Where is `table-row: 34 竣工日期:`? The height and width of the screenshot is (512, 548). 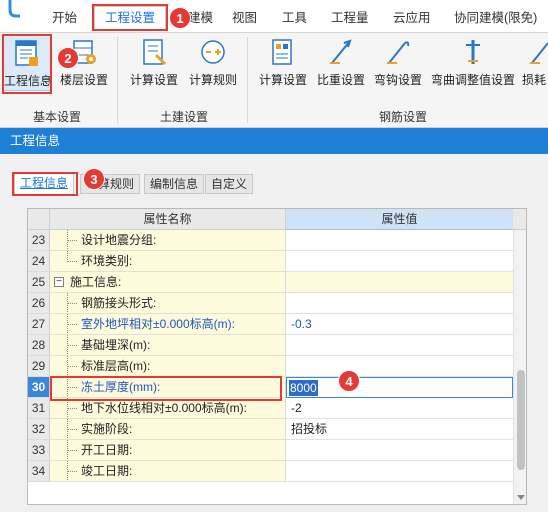 table-row: 34 竣工日期: is located at coordinates (270, 471).